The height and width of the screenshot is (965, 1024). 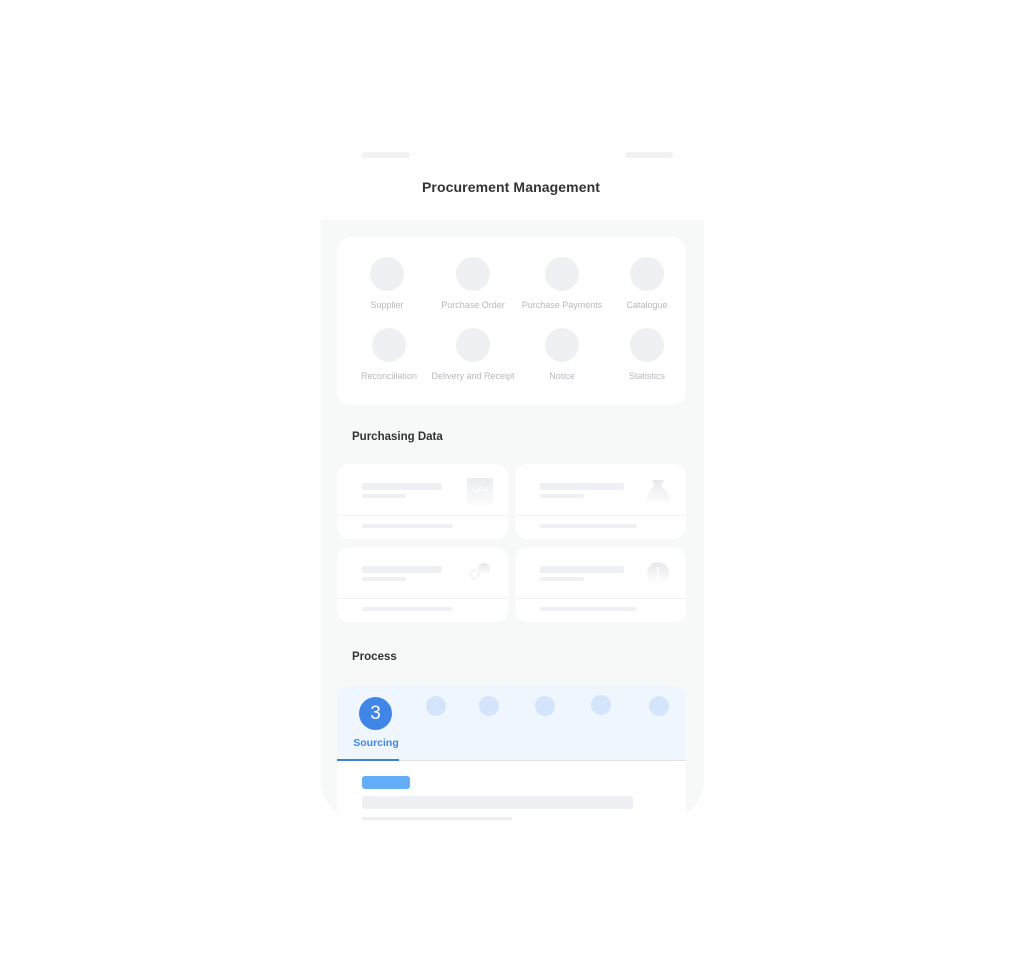 I want to click on menu-item-delivery-and-receipt: Delivery and Receipt, so click(x=473, y=354).